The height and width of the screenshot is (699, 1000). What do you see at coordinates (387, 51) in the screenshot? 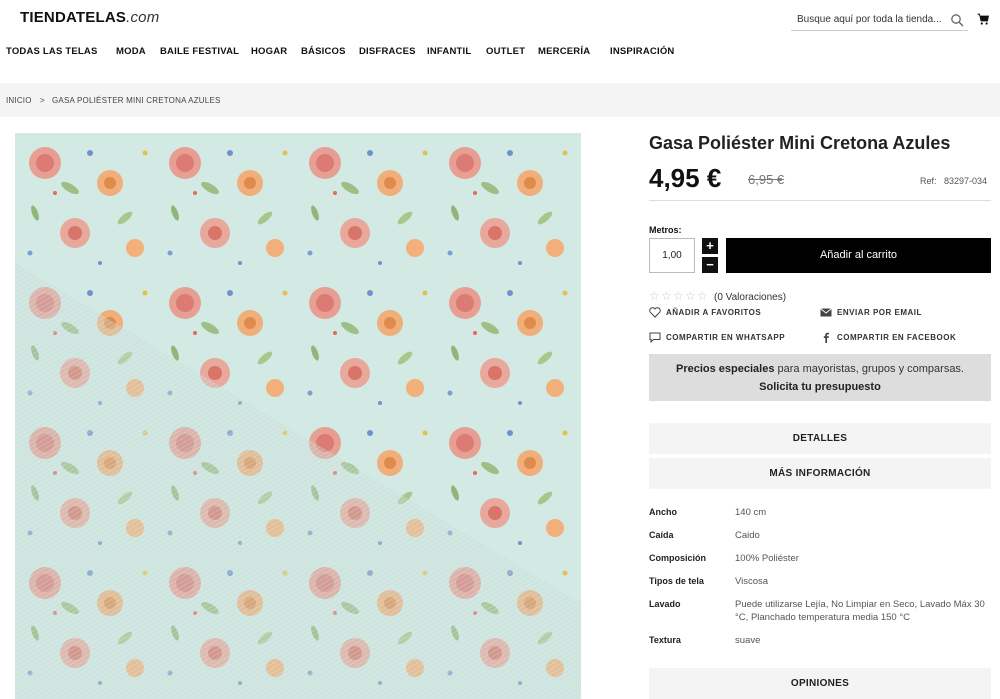
I see `nav-item-disfraces: DISFRACES` at bounding box center [387, 51].